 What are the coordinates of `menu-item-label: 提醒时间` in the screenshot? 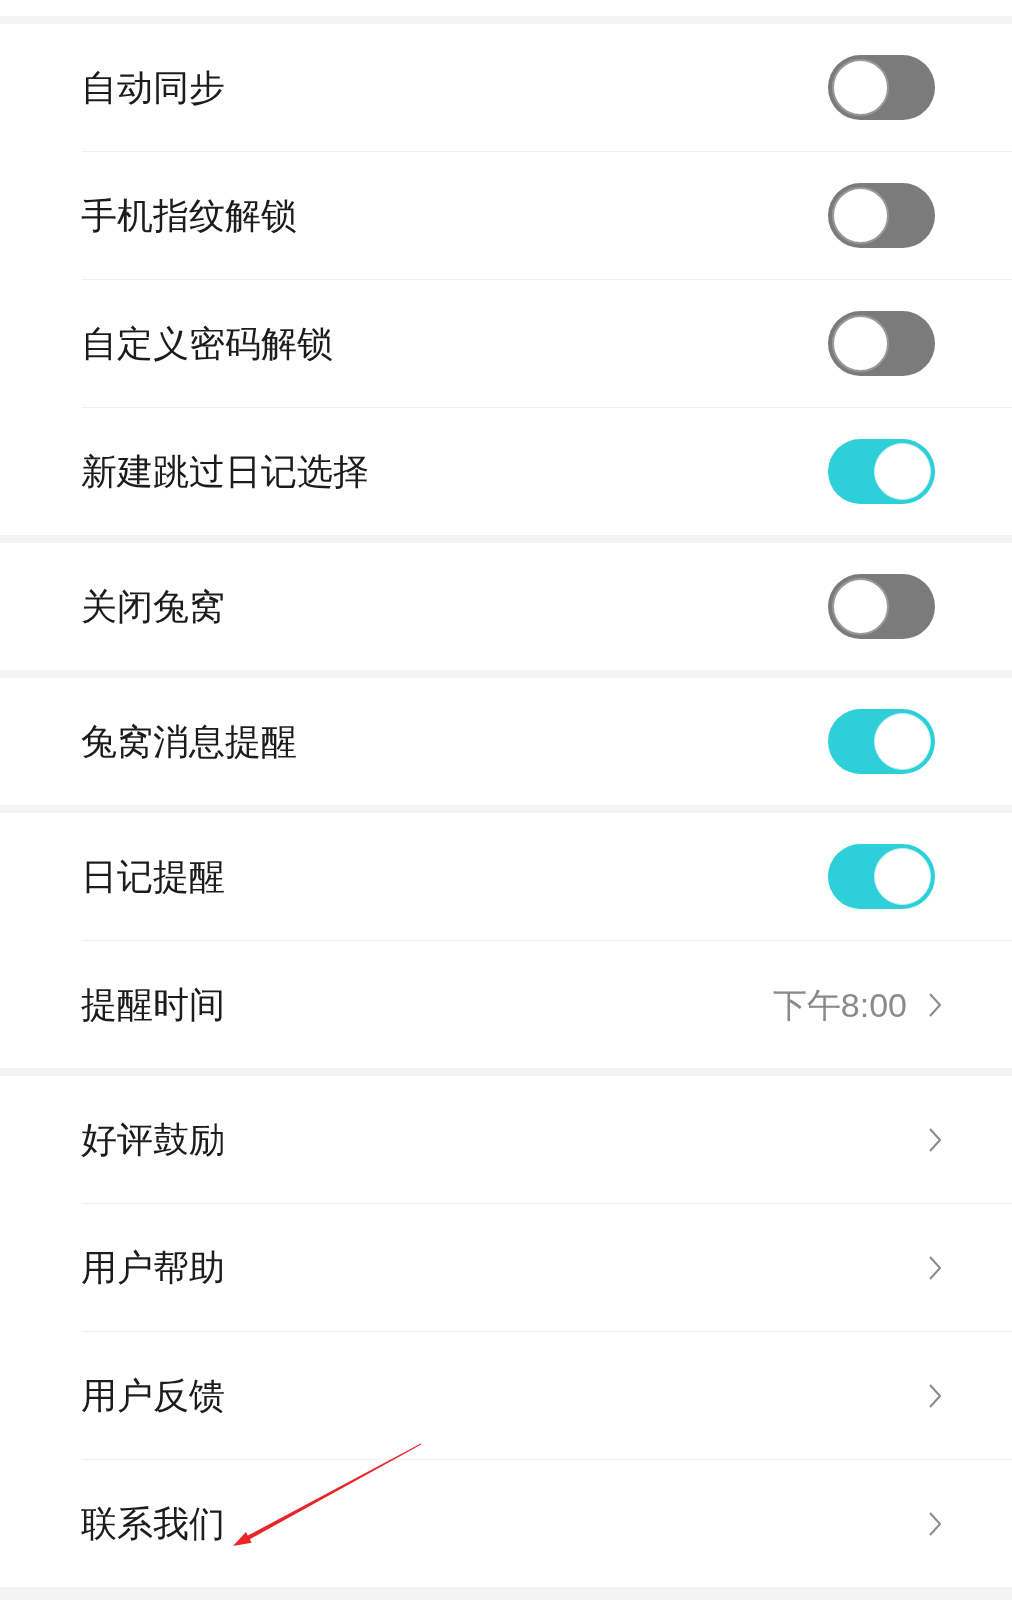 It's located at (153, 1004).